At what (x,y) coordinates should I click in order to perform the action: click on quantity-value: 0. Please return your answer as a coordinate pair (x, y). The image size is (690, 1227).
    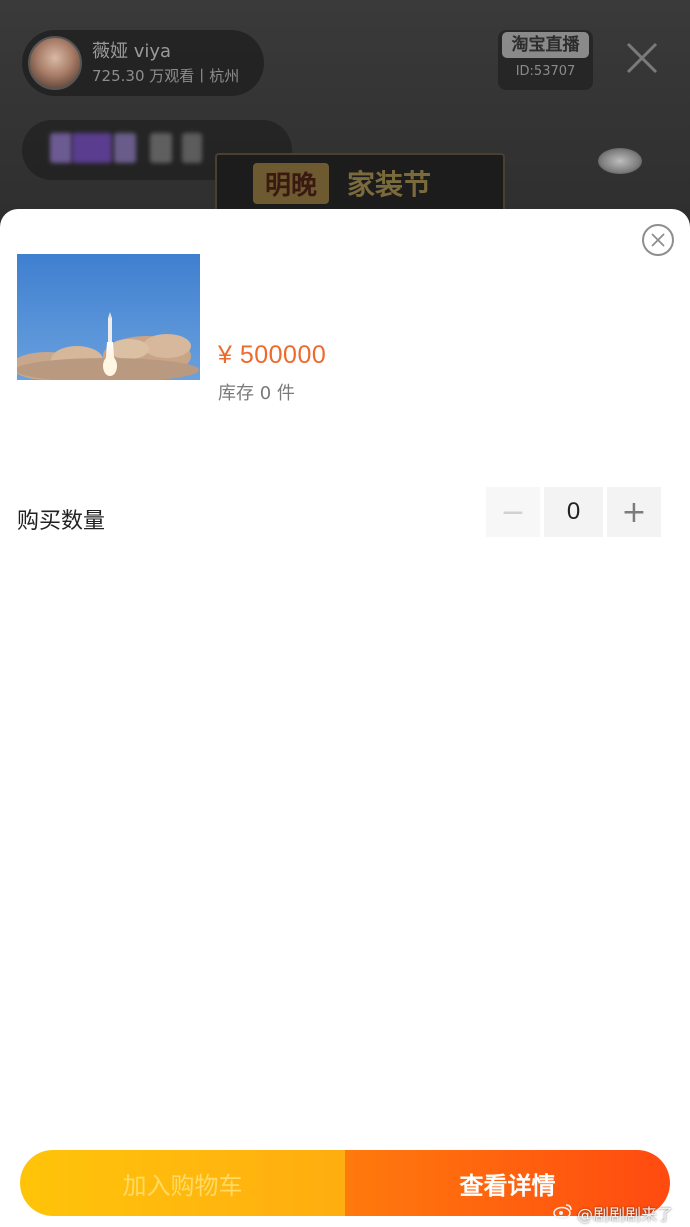
    Looking at the image, I should click on (573, 512).